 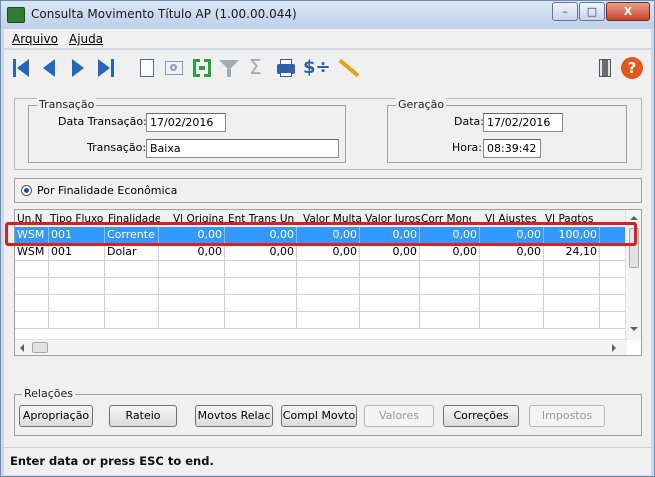 What do you see at coordinates (78, 68) in the screenshot?
I see `next-icon` at bounding box center [78, 68].